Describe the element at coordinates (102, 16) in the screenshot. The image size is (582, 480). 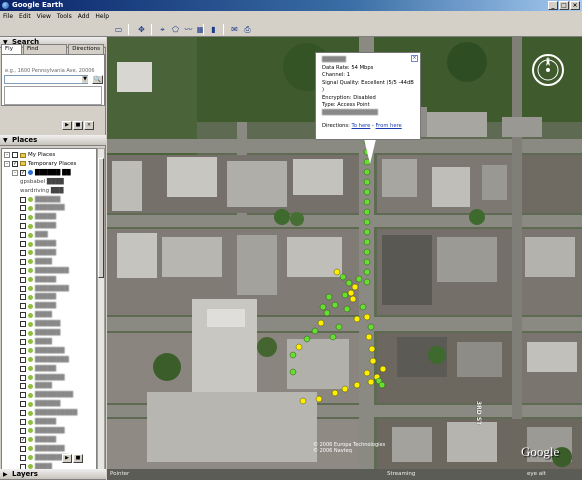
I see `menu-help: Help` at that location.